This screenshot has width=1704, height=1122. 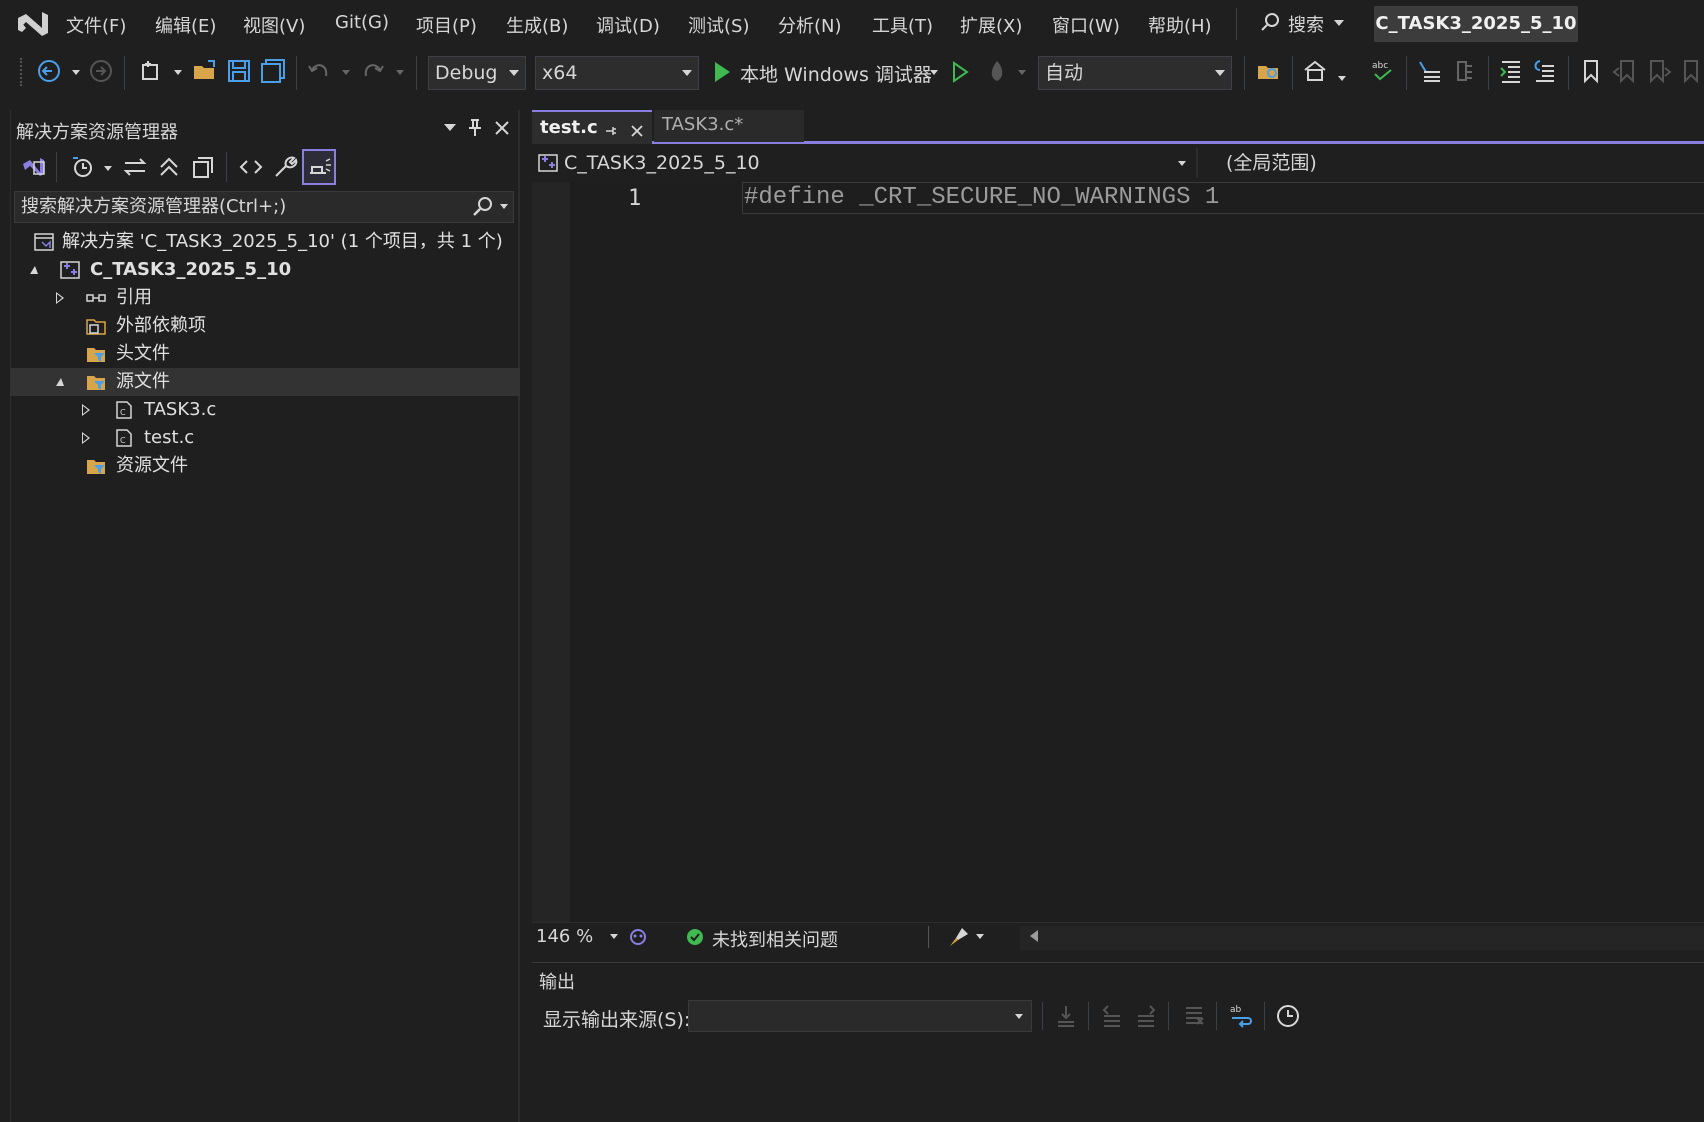 What do you see at coordinates (185, 25) in the screenshot?
I see `menu-edit: 编辑(E)` at bounding box center [185, 25].